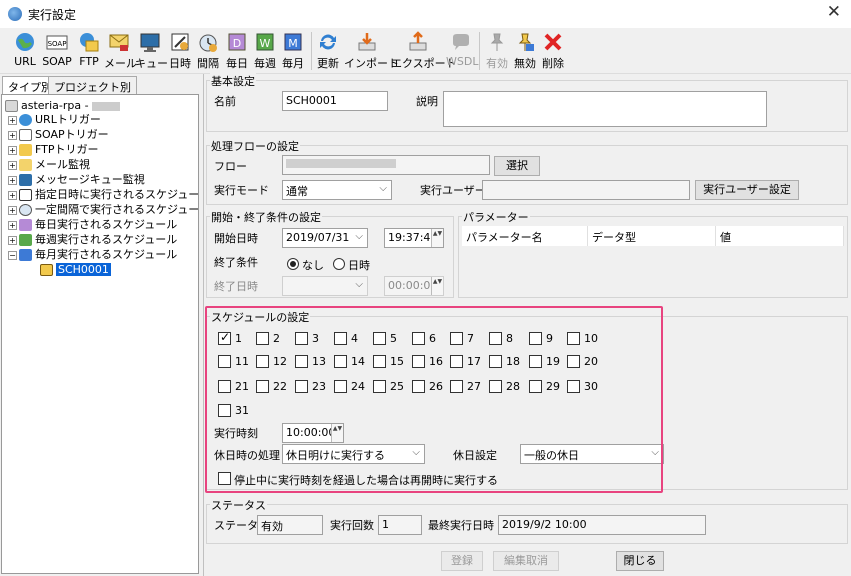 This screenshot has height=576, width=851. I want to click on select-flow-button: 選択, so click(517, 166).